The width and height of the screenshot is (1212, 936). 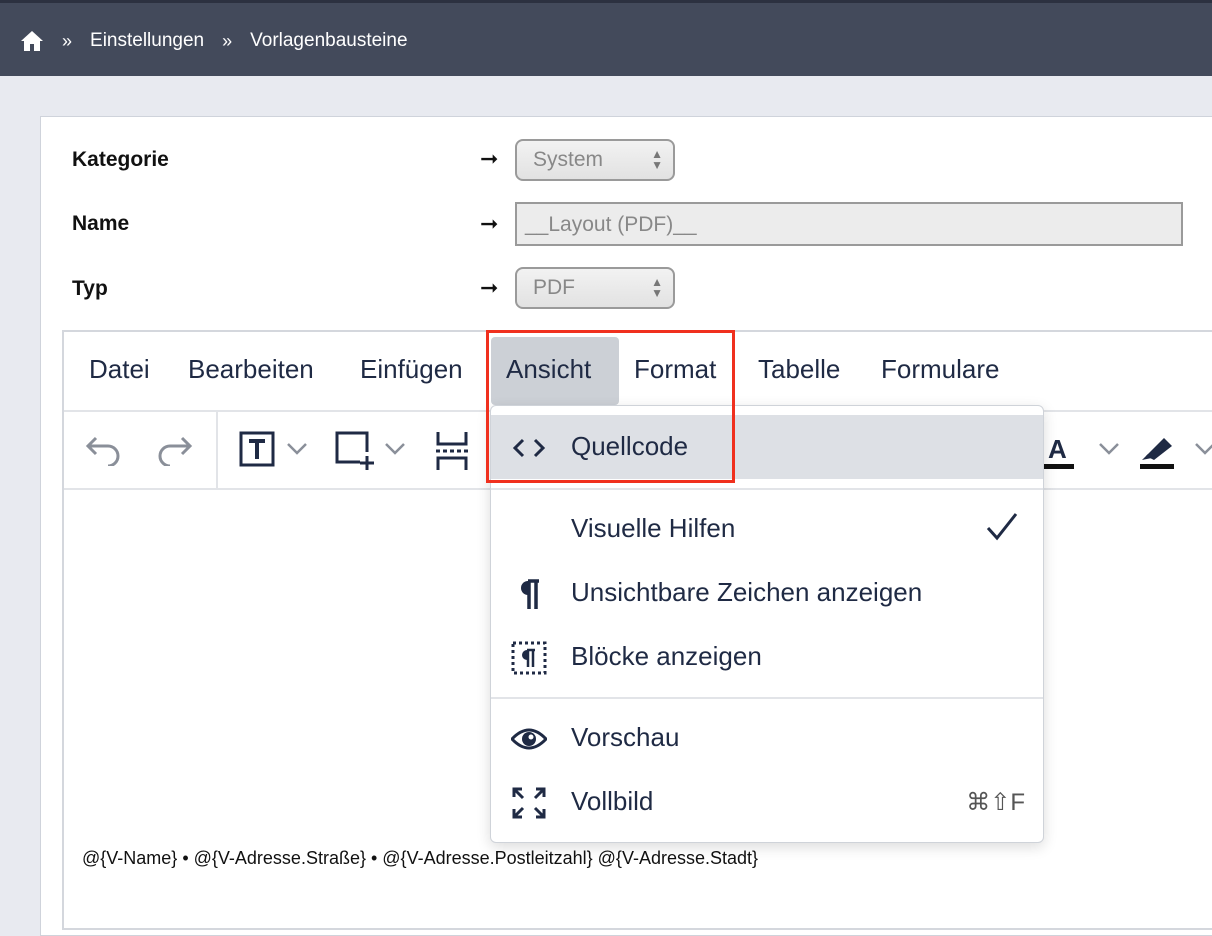 I want to click on menu-bearbeiten: Bearbeiten, so click(x=251, y=369).